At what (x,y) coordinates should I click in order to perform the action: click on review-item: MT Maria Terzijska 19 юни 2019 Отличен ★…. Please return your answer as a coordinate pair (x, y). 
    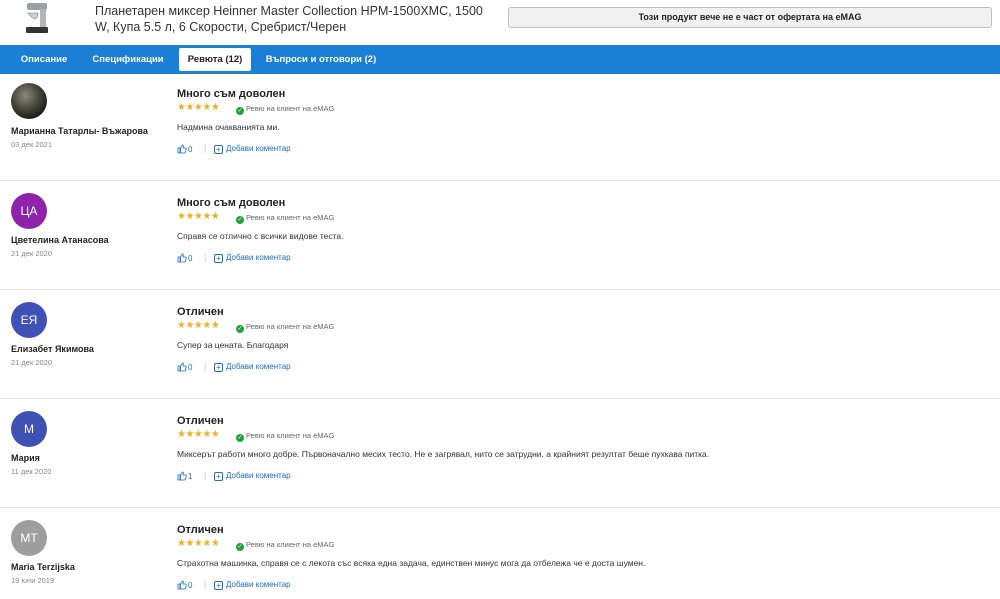
    Looking at the image, I should click on (500, 554).